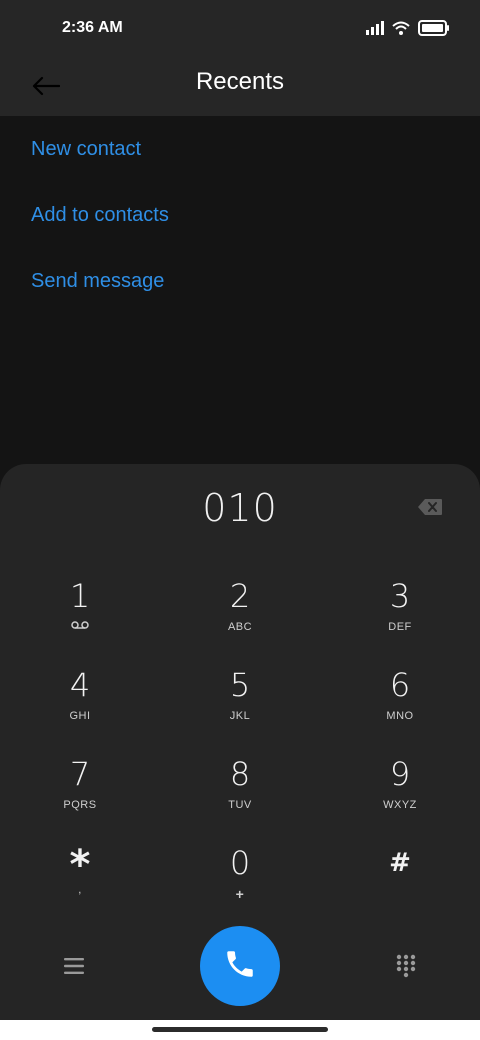 The height and width of the screenshot is (1040, 480). What do you see at coordinates (400, 805) in the screenshot?
I see `key-letters: WXYZ` at bounding box center [400, 805].